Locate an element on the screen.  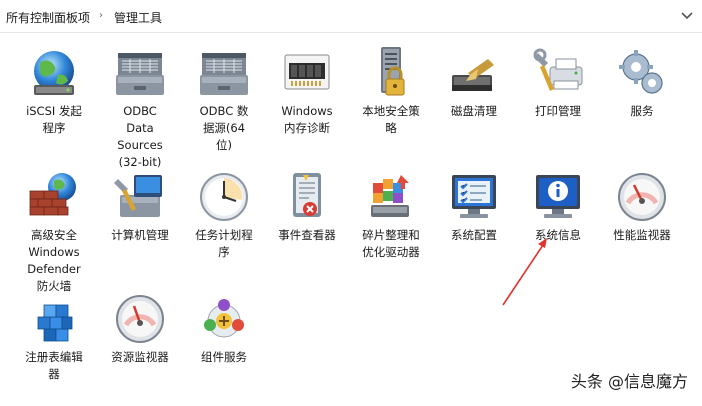
item-label: iSCSI 发起 程序 is located at coordinates (54, 119).